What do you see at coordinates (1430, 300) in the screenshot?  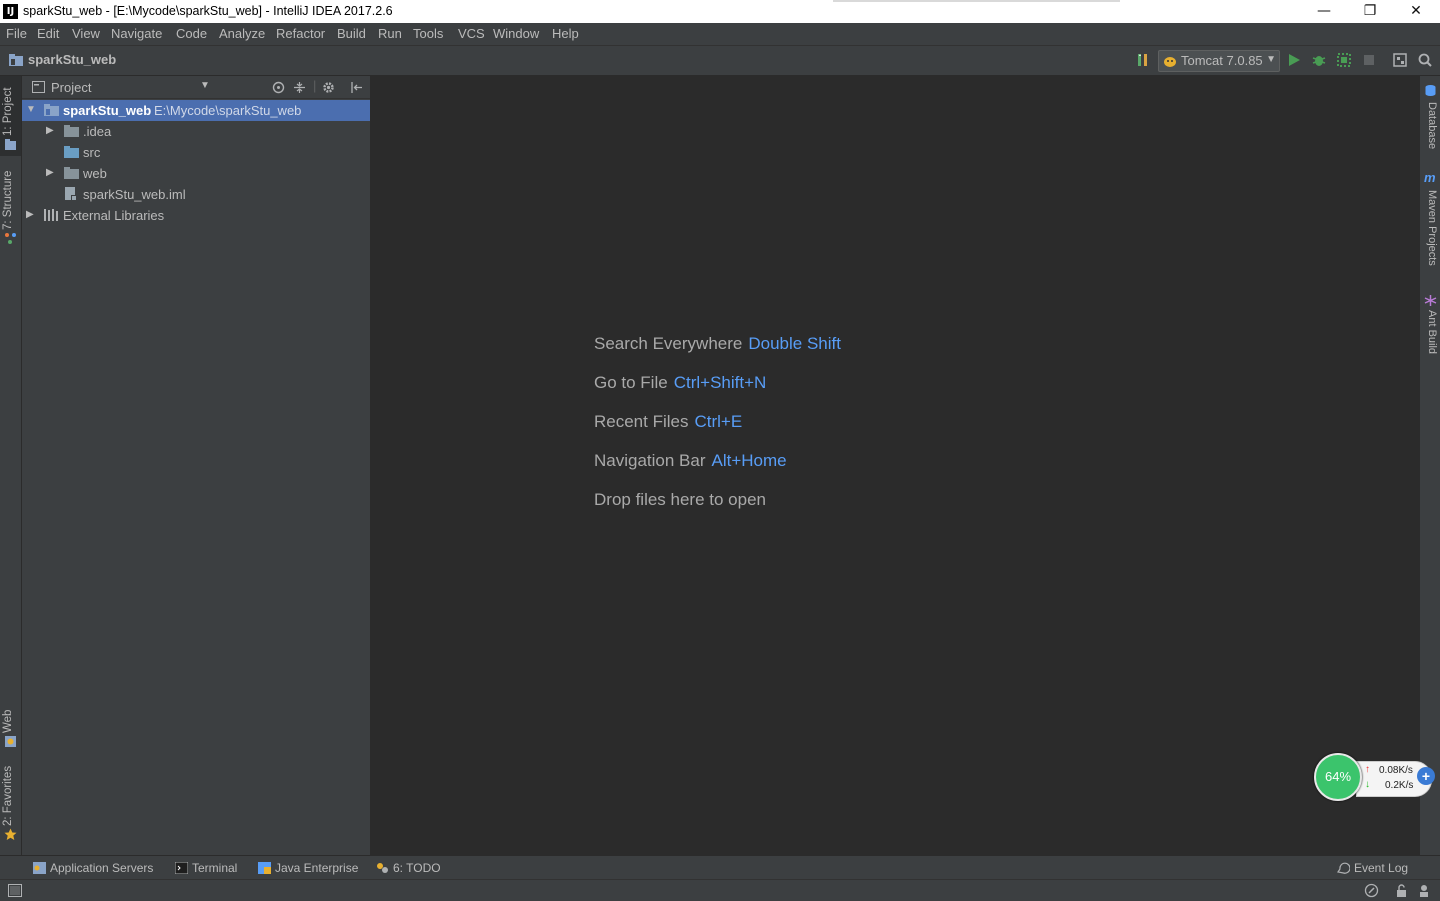 I see `ant-icon` at bounding box center [1430, 300].